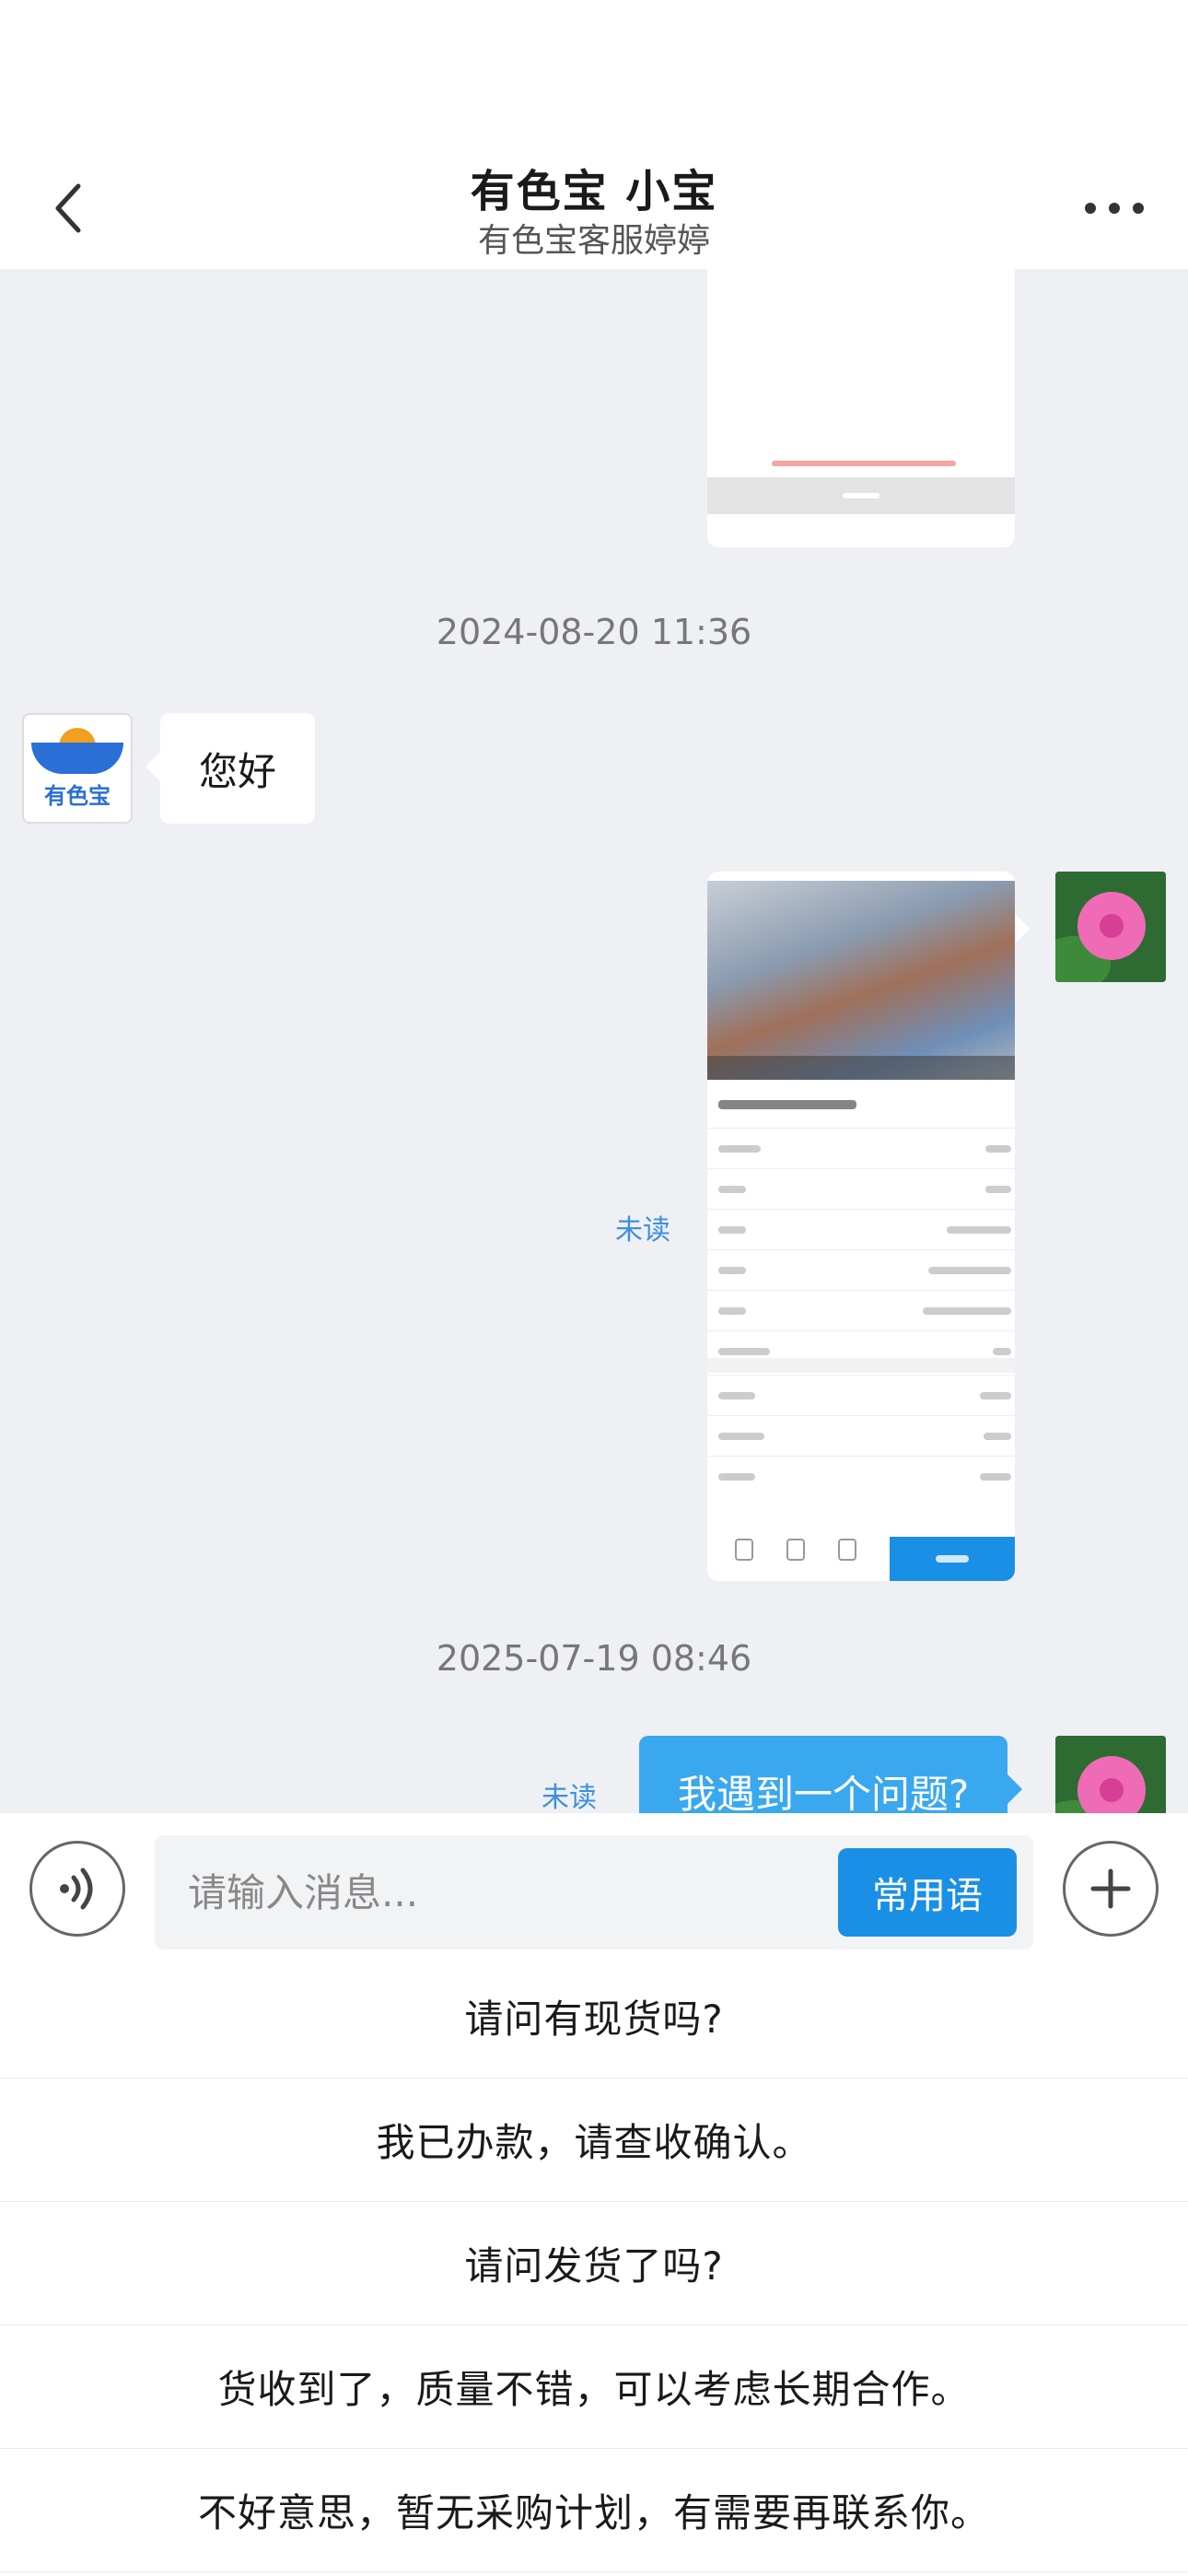  I want to click on shared-card-previous, so click(861, 408).